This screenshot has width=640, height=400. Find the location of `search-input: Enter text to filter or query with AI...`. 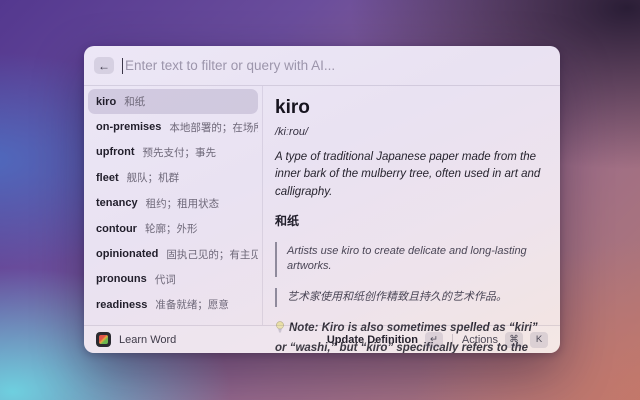

search-input: Enter text to filter or query with AI... is located at coordinates (337, 65).